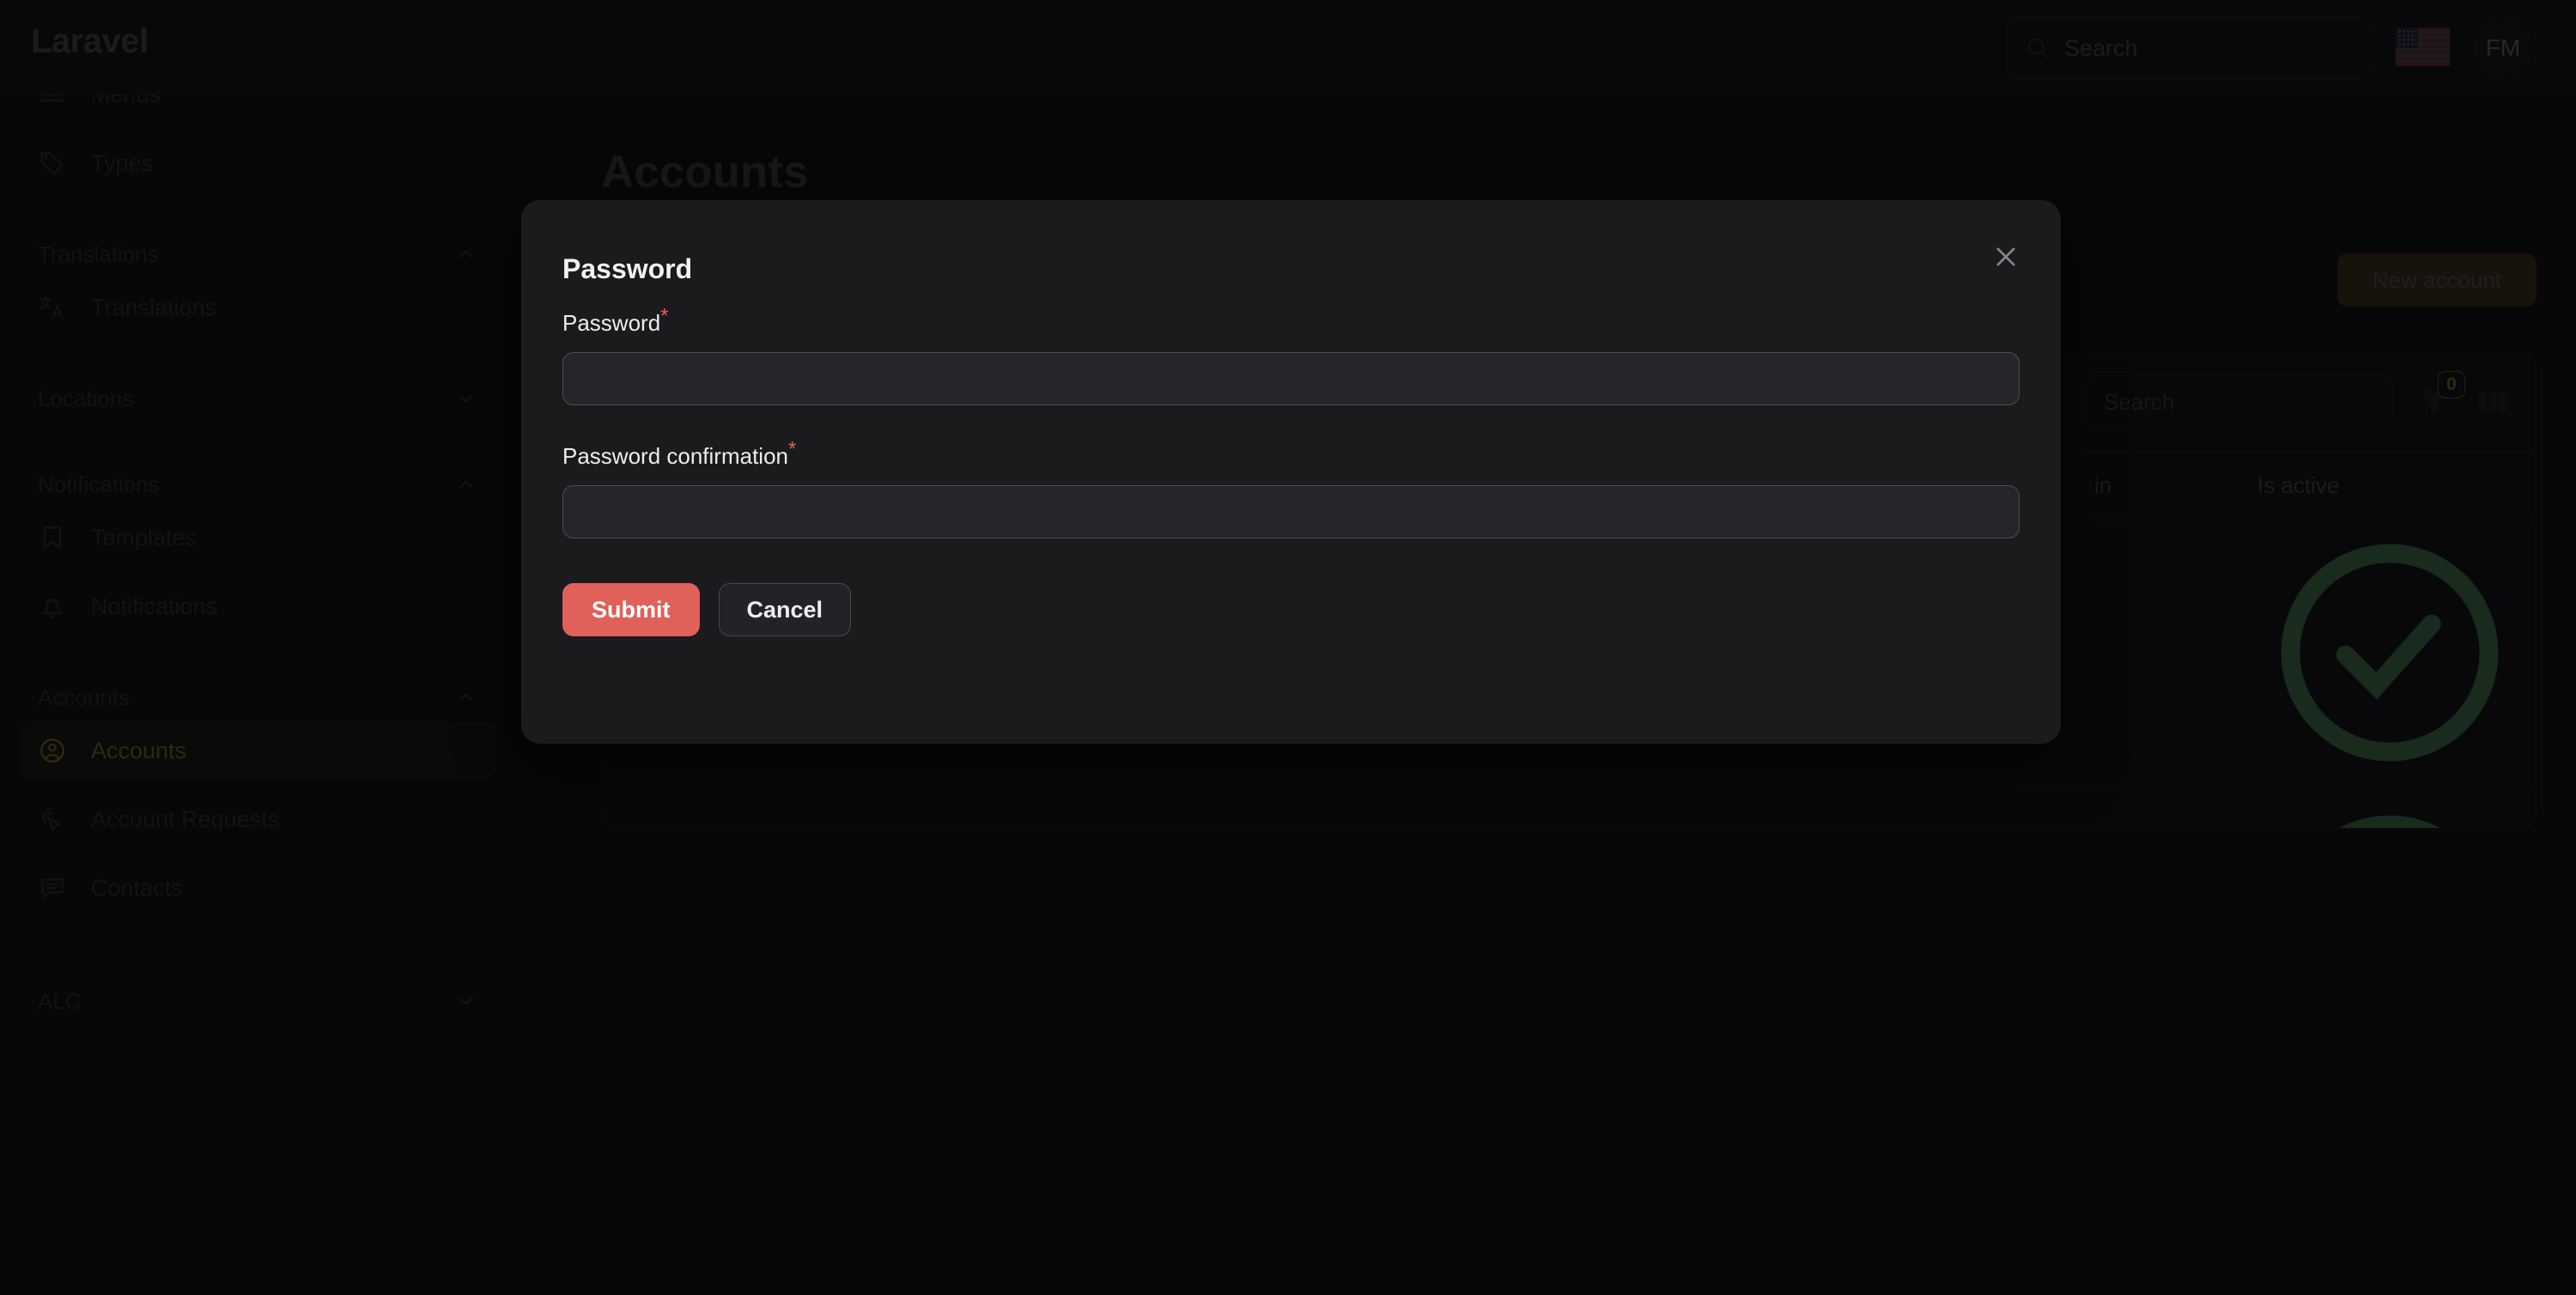 Image resolution: width=2576 pixels, height=1295 pixels. Describe the element at coordinates (631, 609) in the screenshot. I see `submit-button: Submit` at that location.